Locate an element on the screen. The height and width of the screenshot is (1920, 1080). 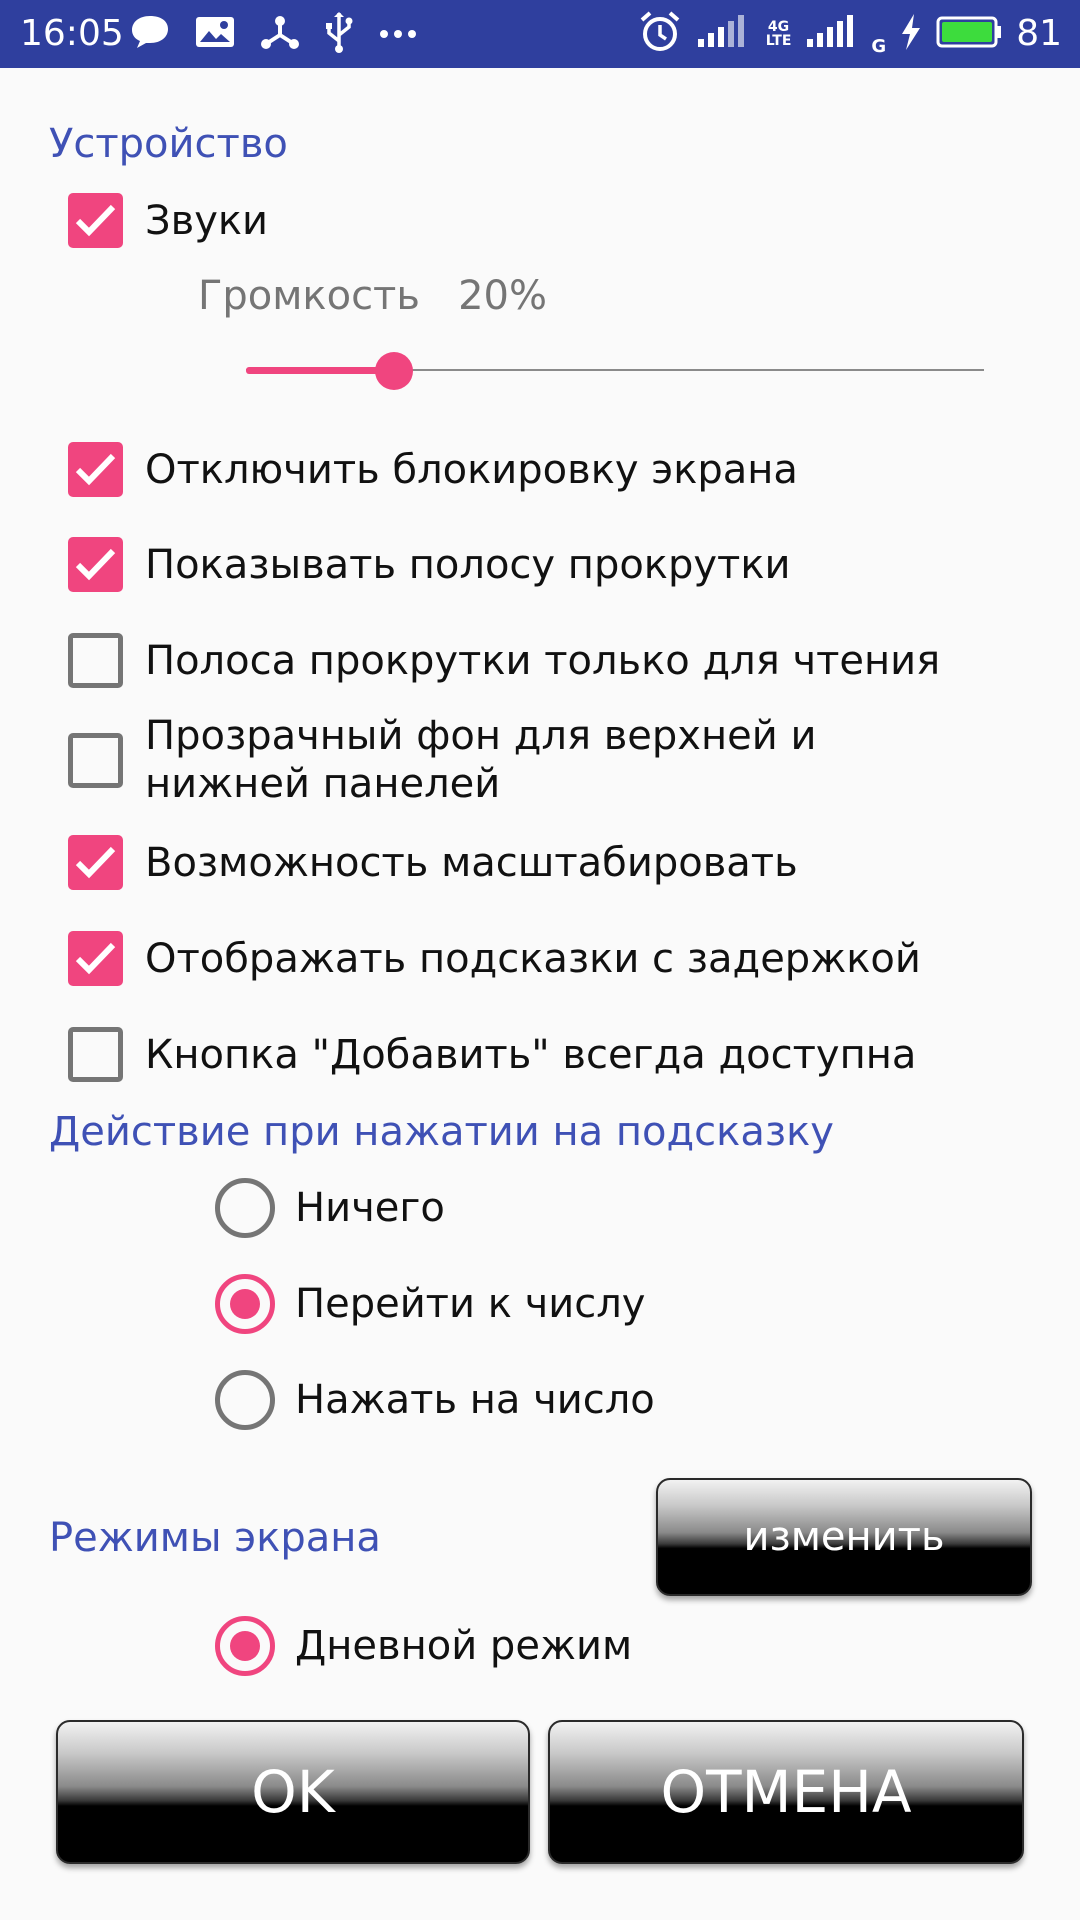
slider-thumb is located at coordinates (394, 371).